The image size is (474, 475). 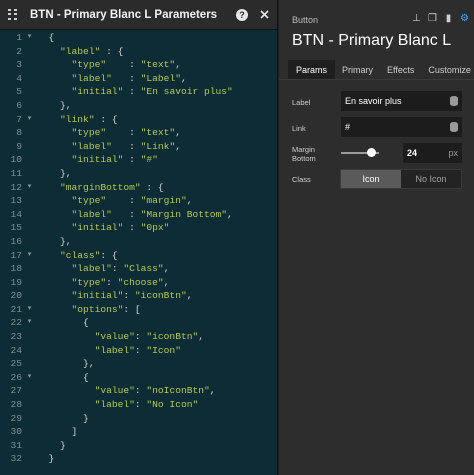 What do you see at coordinates (400, 69) in the screenshot?
I see `tab-effects: Effects` at bounding box center [400, 69].